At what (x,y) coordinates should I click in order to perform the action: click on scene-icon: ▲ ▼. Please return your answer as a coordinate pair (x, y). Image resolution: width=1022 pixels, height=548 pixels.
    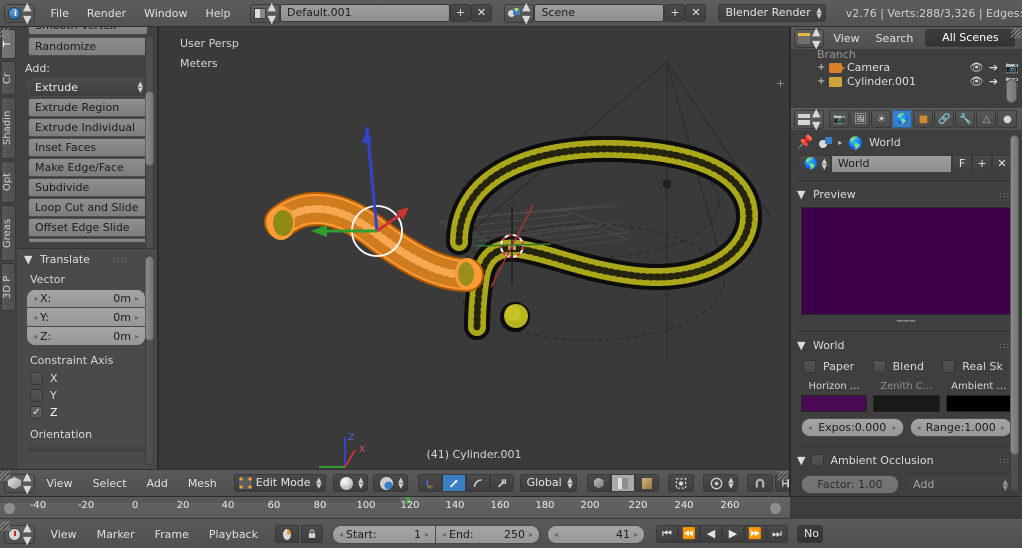
    Looking at the image, I should click on (519, 13).